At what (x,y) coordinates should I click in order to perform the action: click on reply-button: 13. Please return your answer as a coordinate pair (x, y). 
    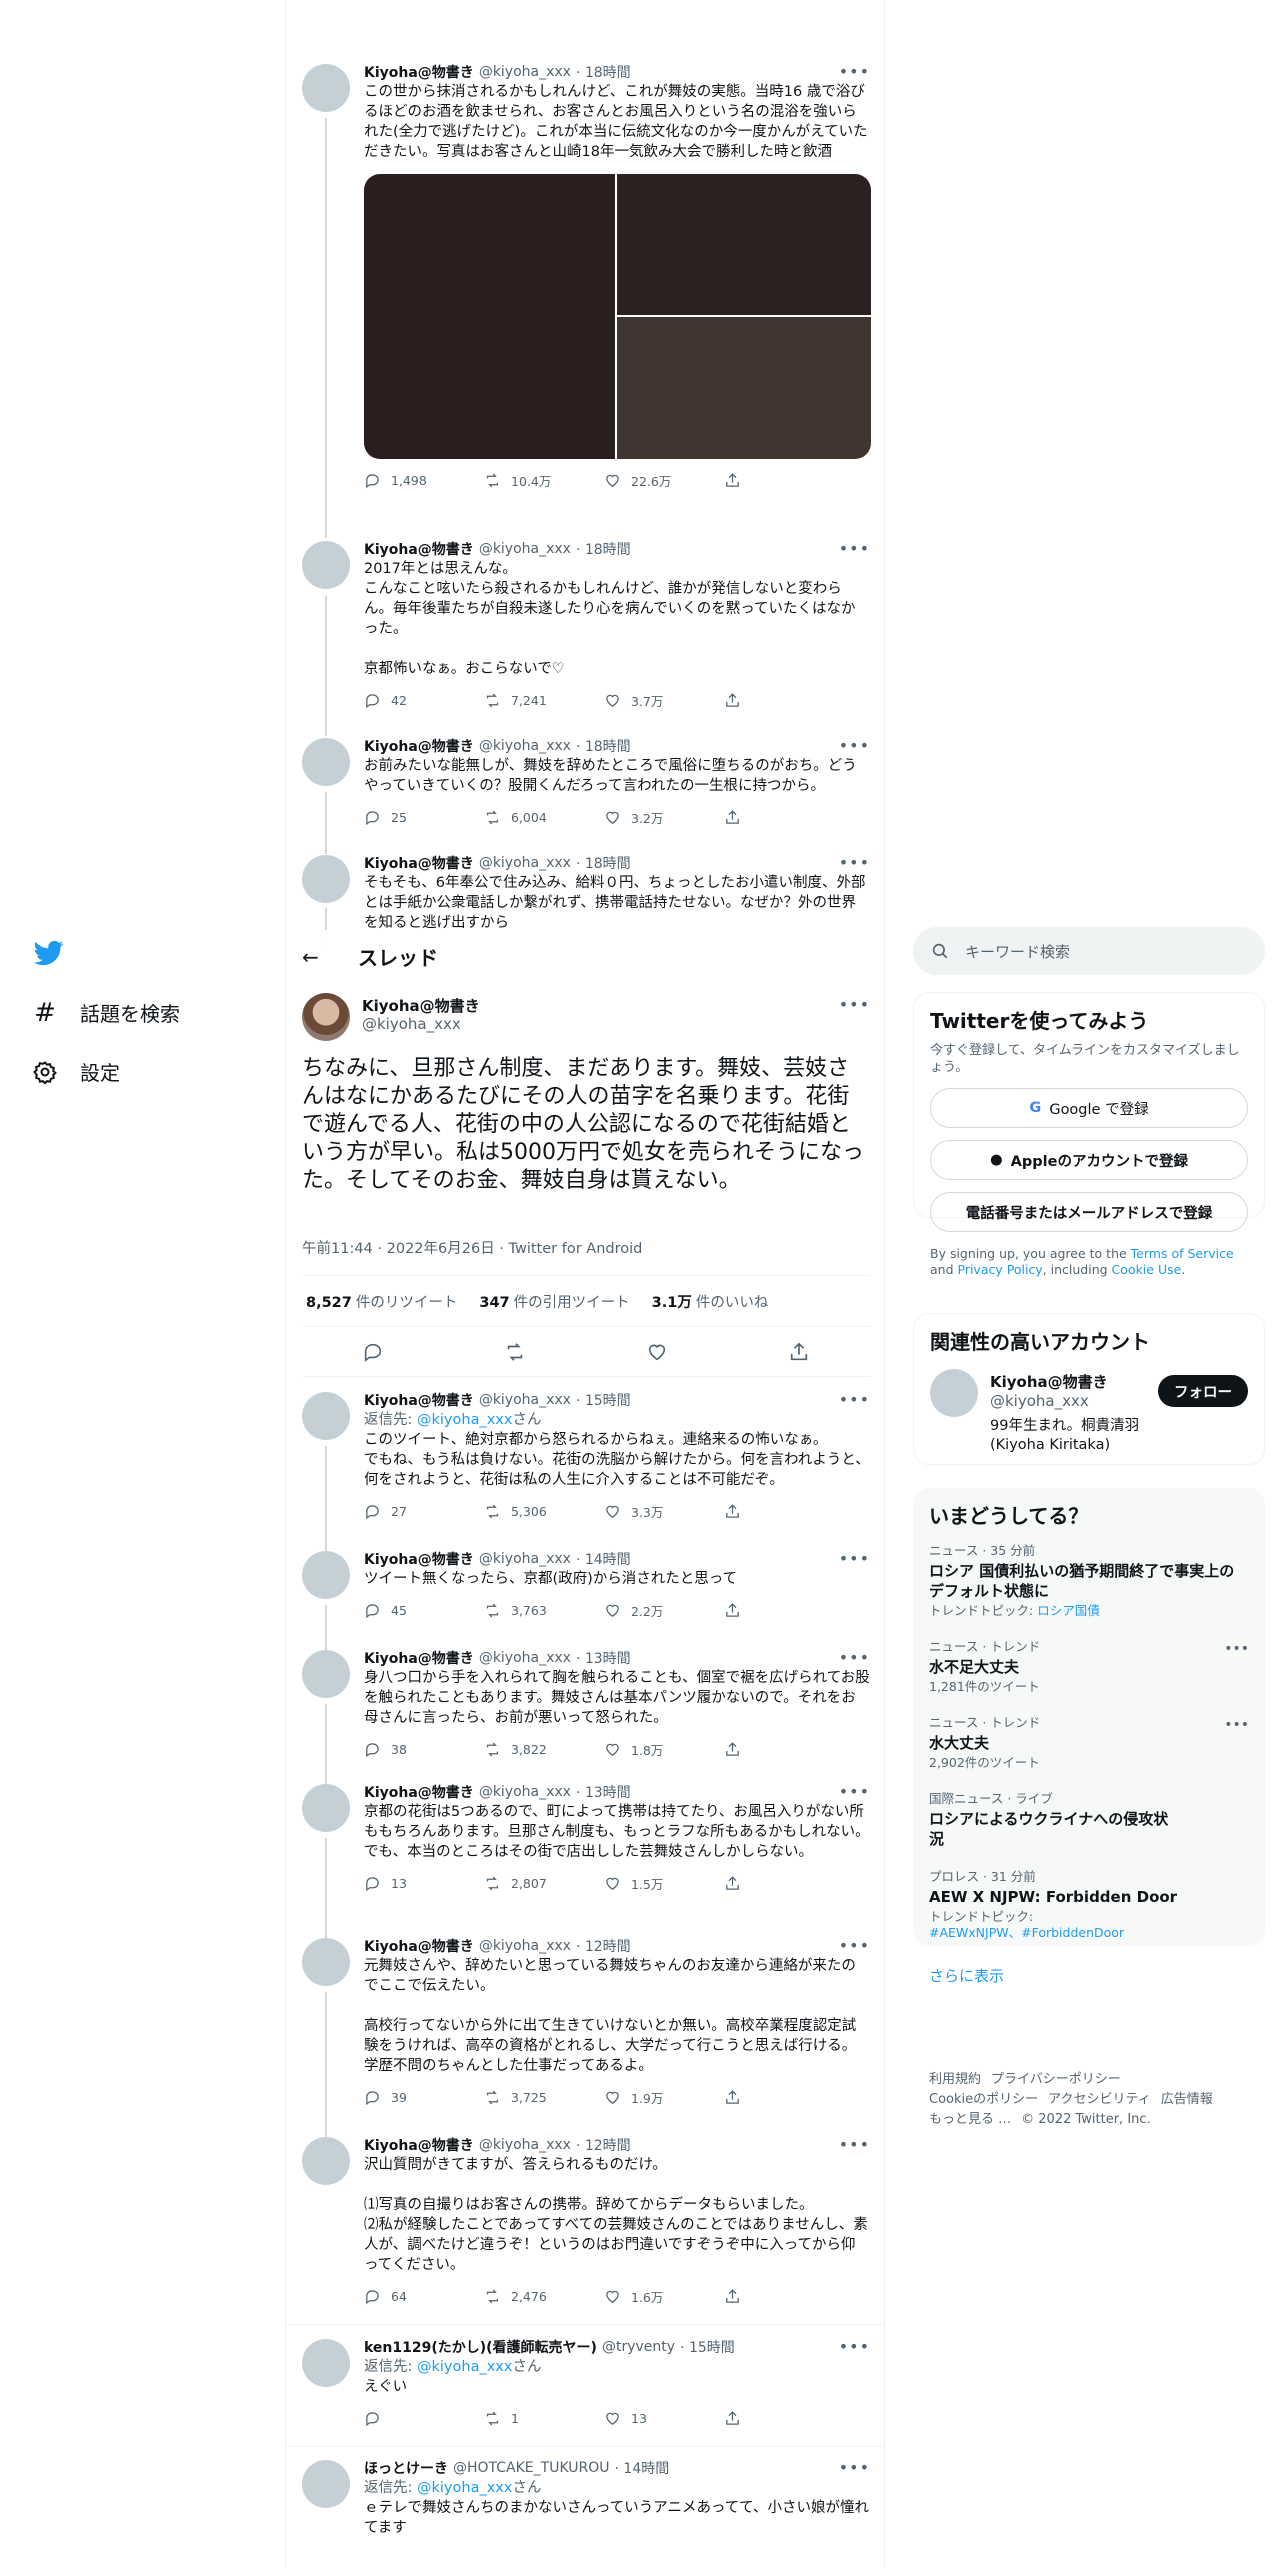
    Looking at the image, I should click on (424, 1883).